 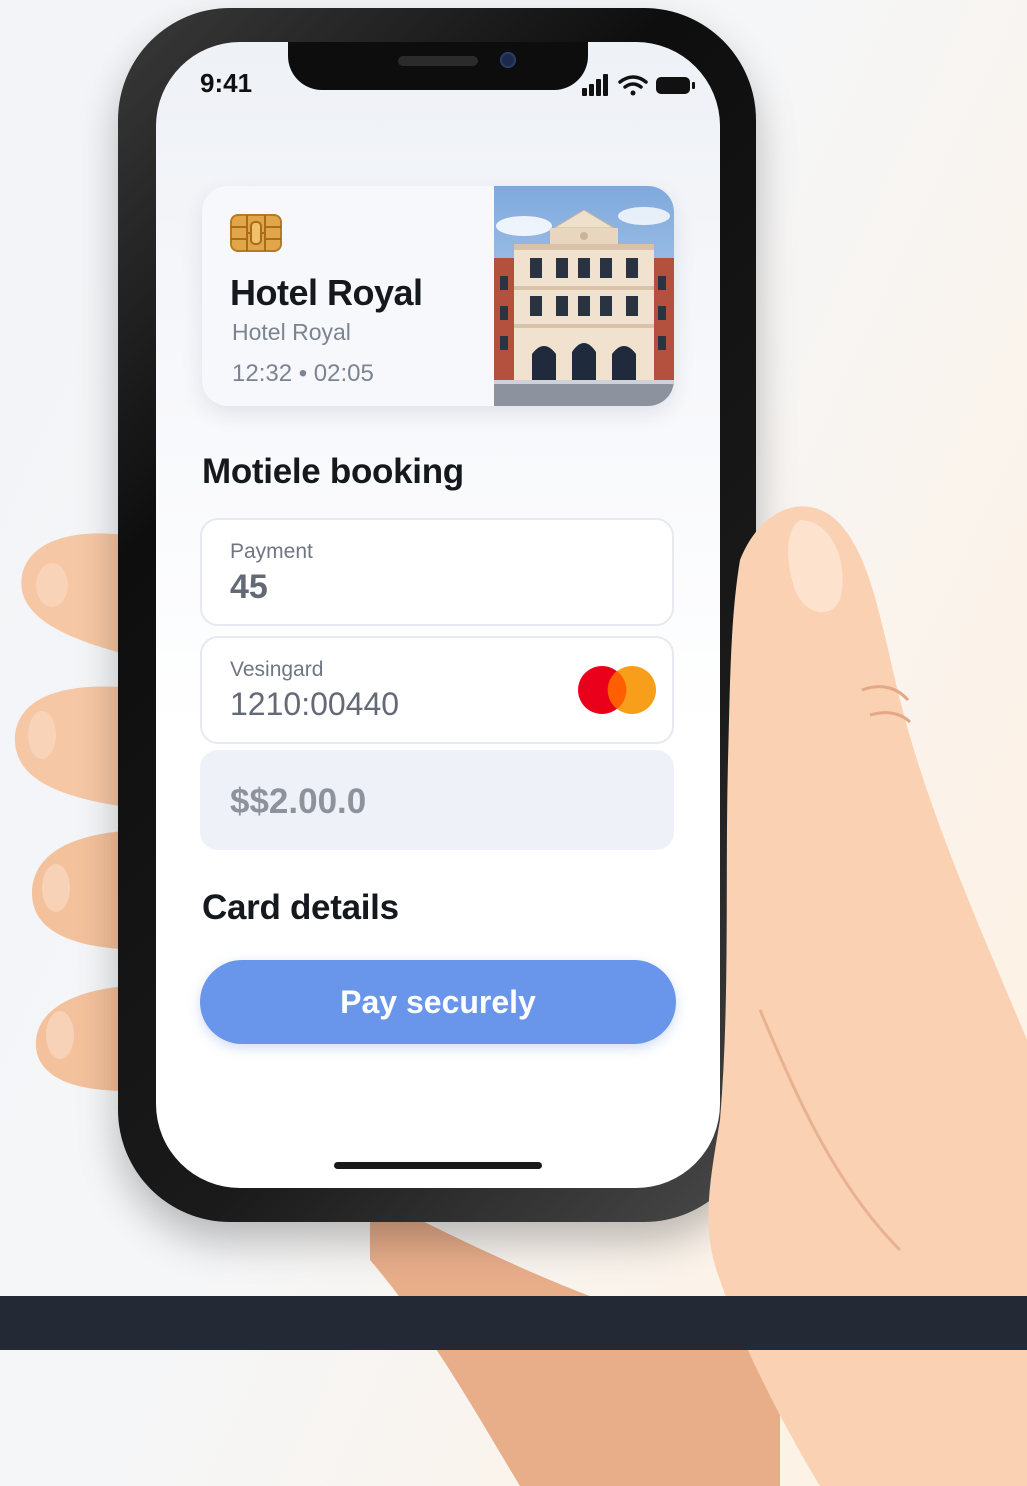 I want to click on dark-banner-bar, so click(x=513, y=1323).